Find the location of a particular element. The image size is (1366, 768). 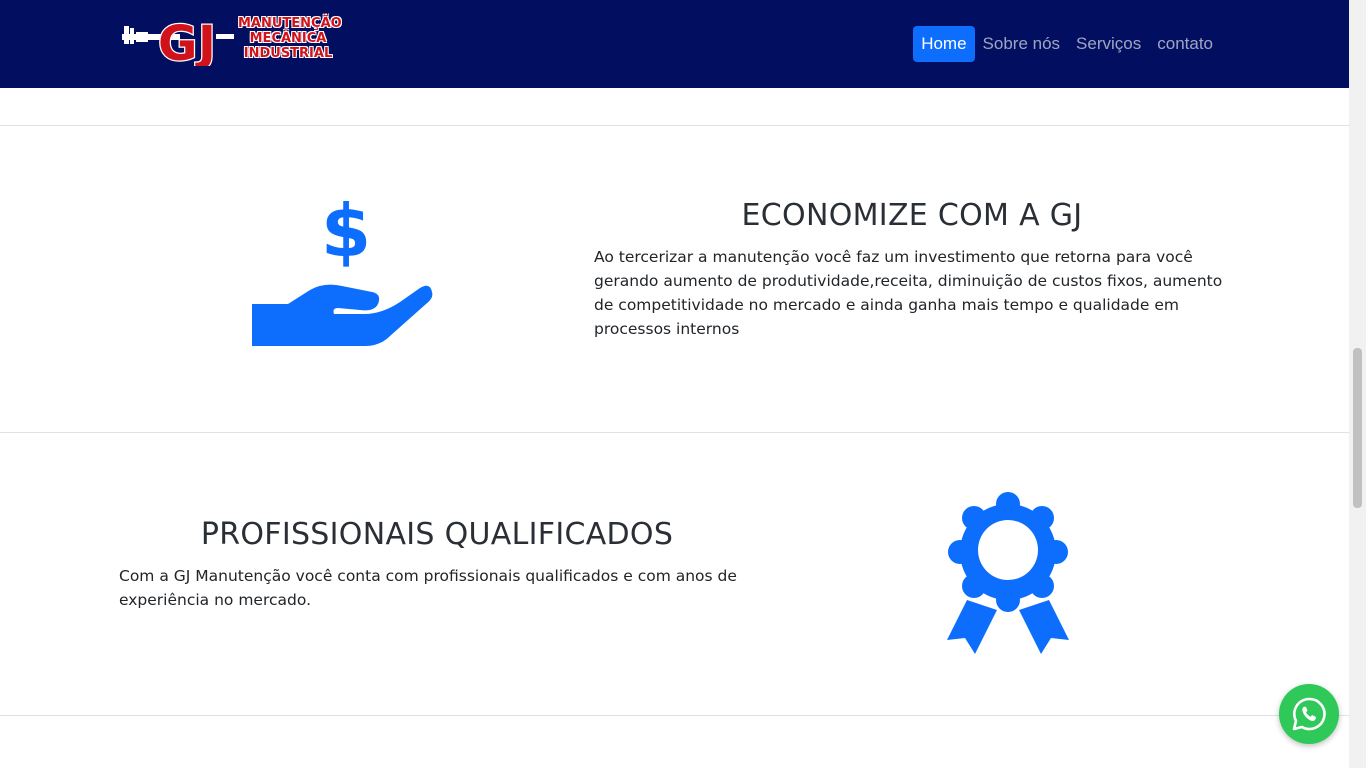

whatsapp-icon is located at coordinates (1309, 714).